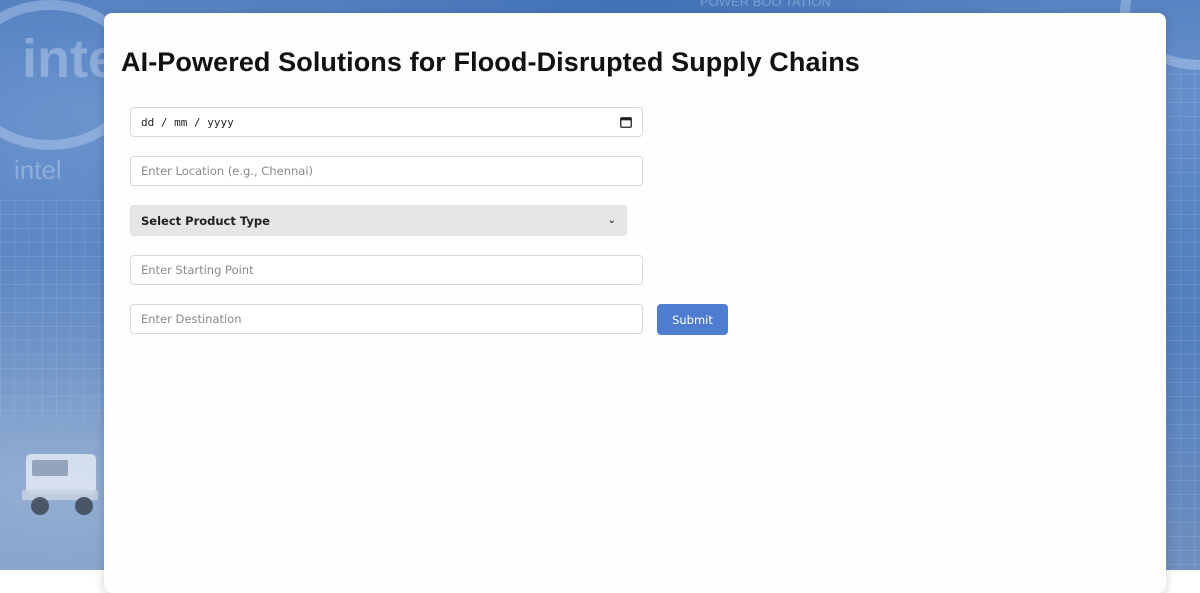 This screenshot has height=593, width=1200. I want to click on calendar-icon, so click(626, 122).